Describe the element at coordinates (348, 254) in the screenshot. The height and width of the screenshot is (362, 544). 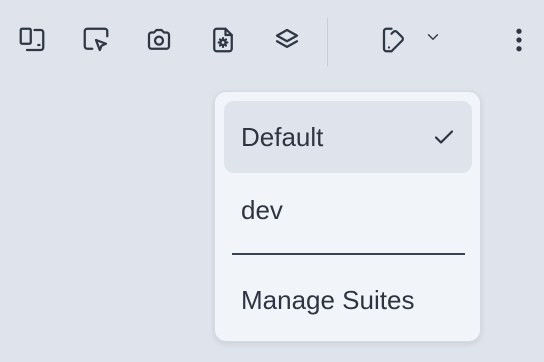
I see `menu-divider` at that location.